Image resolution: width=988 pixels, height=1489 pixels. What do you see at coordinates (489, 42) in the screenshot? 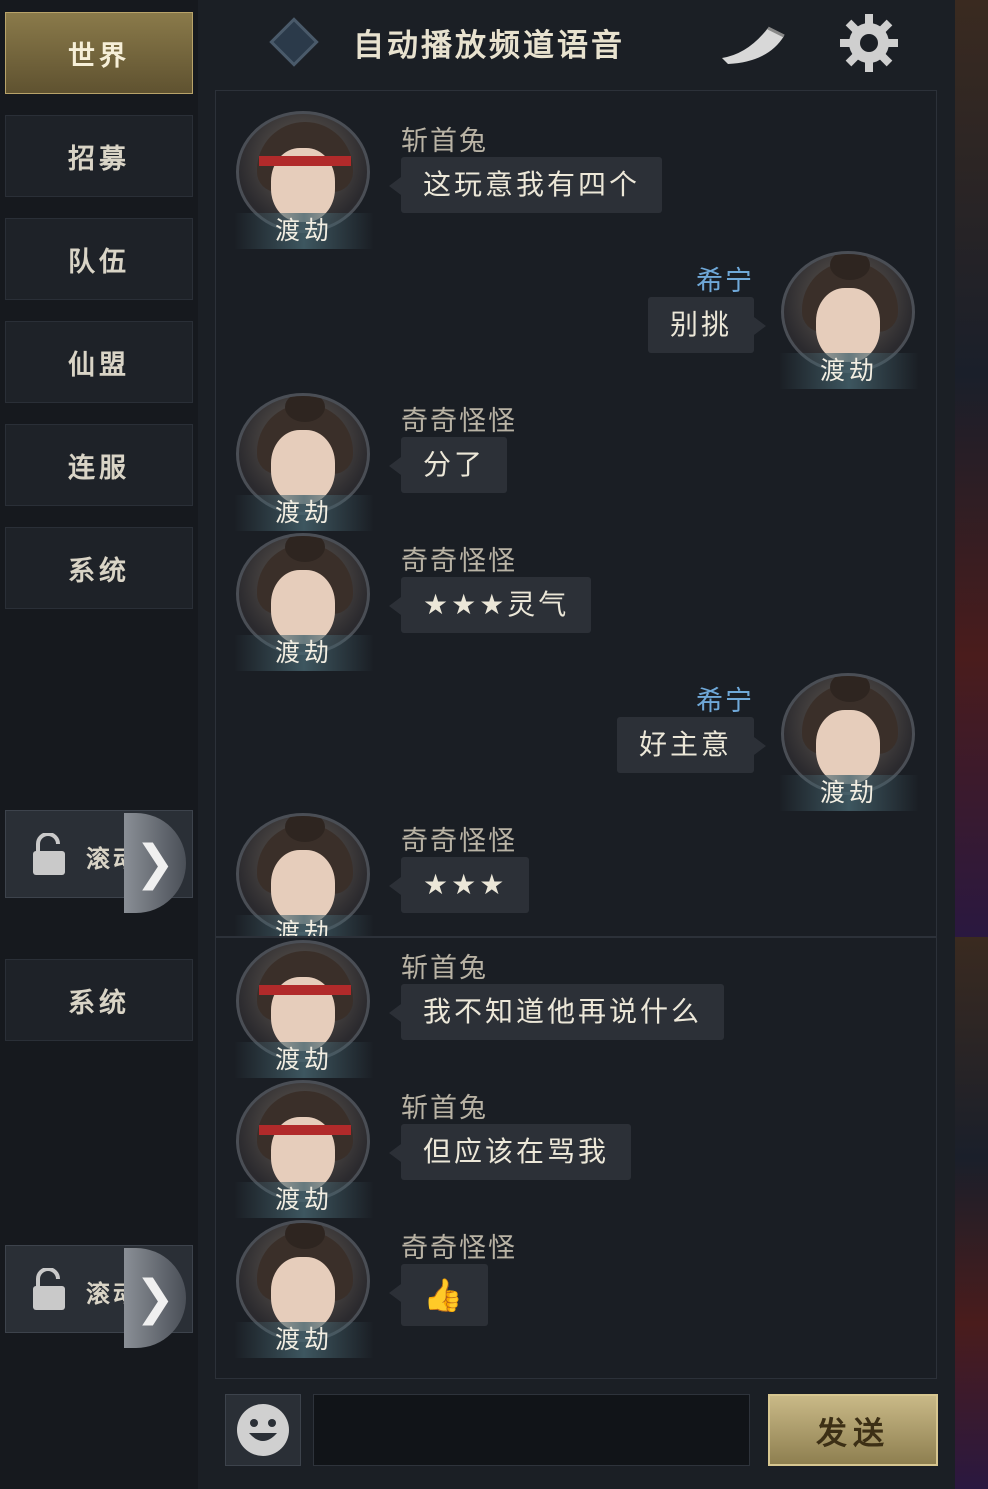
I see `auto-play-voice-title: 自动播放频道语音` at bounding box center [489, 42].